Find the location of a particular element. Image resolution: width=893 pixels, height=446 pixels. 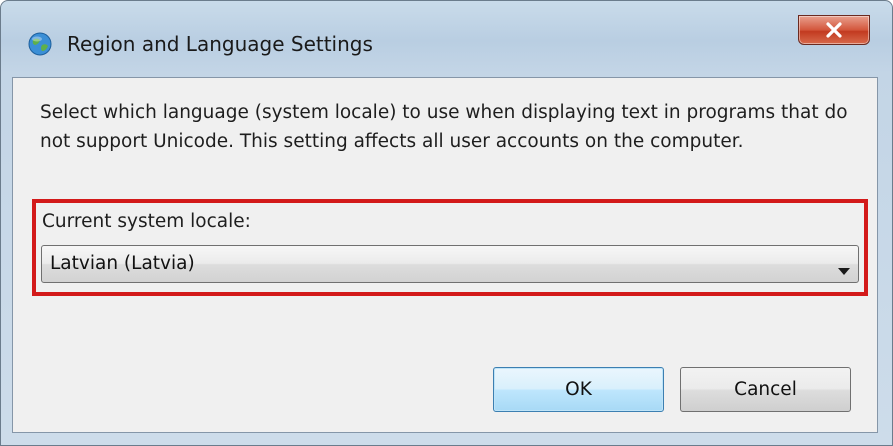

close-button is located at coordinates (834, 30).